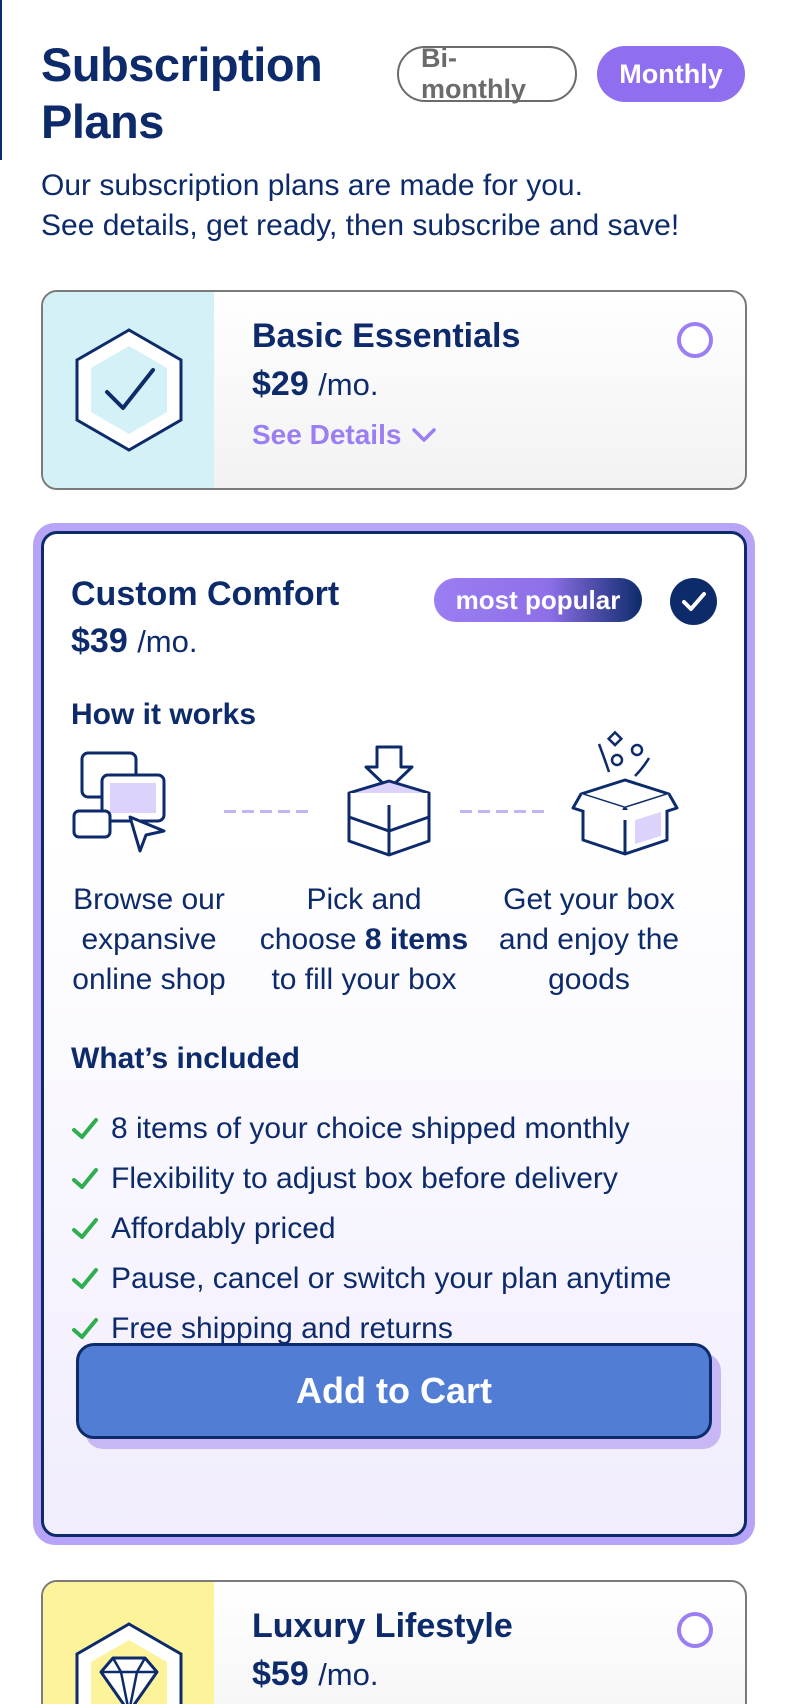 The width and height of the screenshot is (786, 1704). I want to click on subtitle-line-1: Our subscription plans are made for you., so click(312, 185).